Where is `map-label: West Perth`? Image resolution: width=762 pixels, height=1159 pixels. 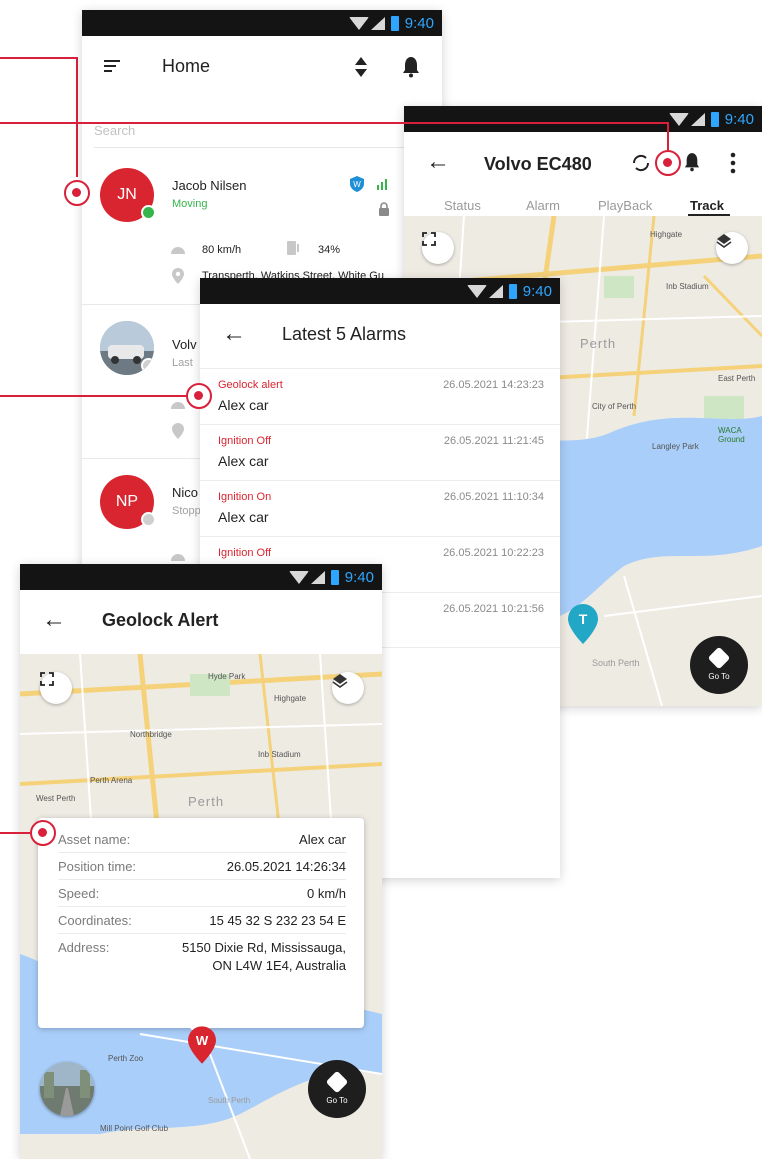
map-label: West Perth is located at coordinates (56, 798).